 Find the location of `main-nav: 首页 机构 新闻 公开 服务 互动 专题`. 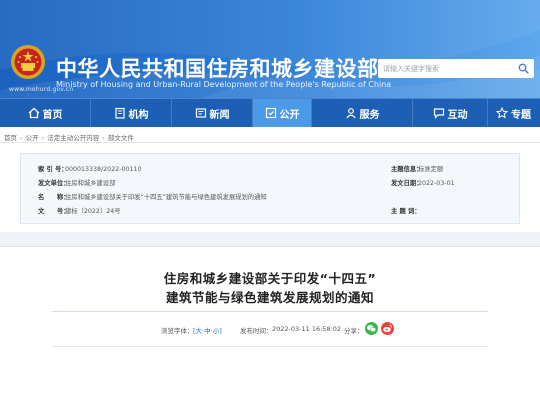

main-nav: 首页 机构 新闻 公开 服务 互动 专题 is located at coordinates (270, 112).